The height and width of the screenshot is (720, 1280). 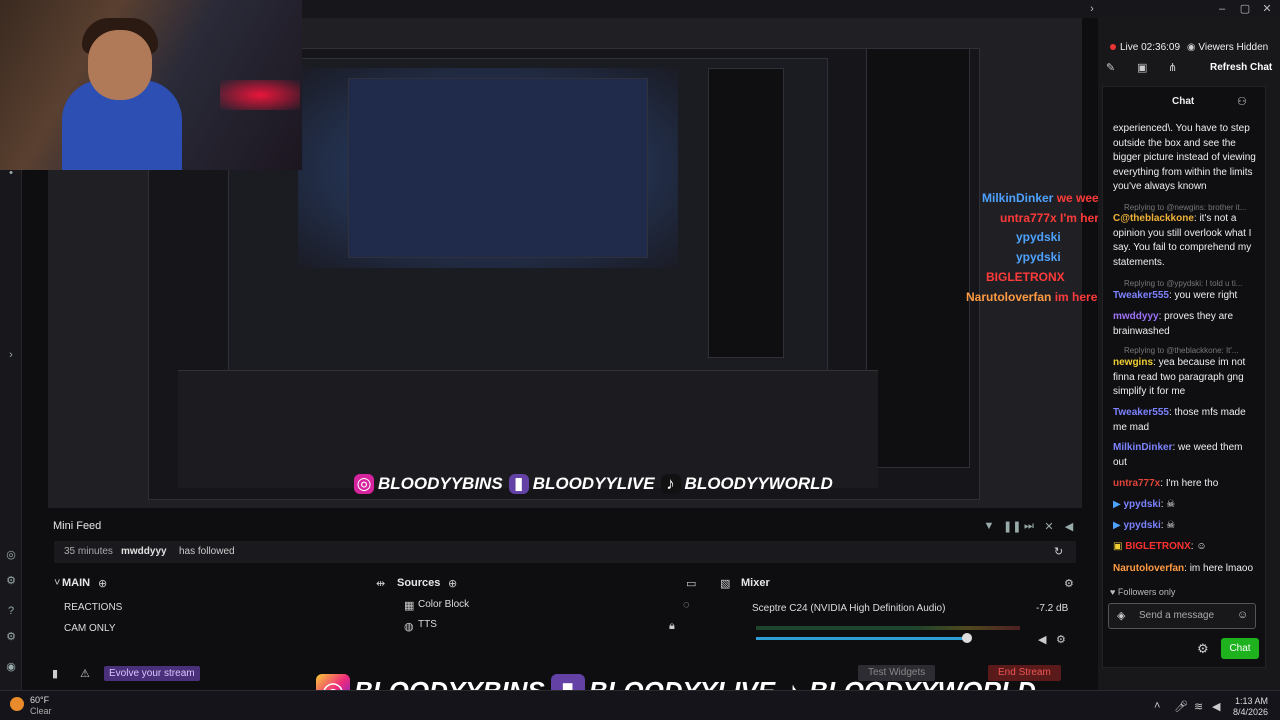 What do you see at coordinates (57, 583) in the screenshot?
I see `chevron-down-icon: ˅` at bounding box center [57, 583].